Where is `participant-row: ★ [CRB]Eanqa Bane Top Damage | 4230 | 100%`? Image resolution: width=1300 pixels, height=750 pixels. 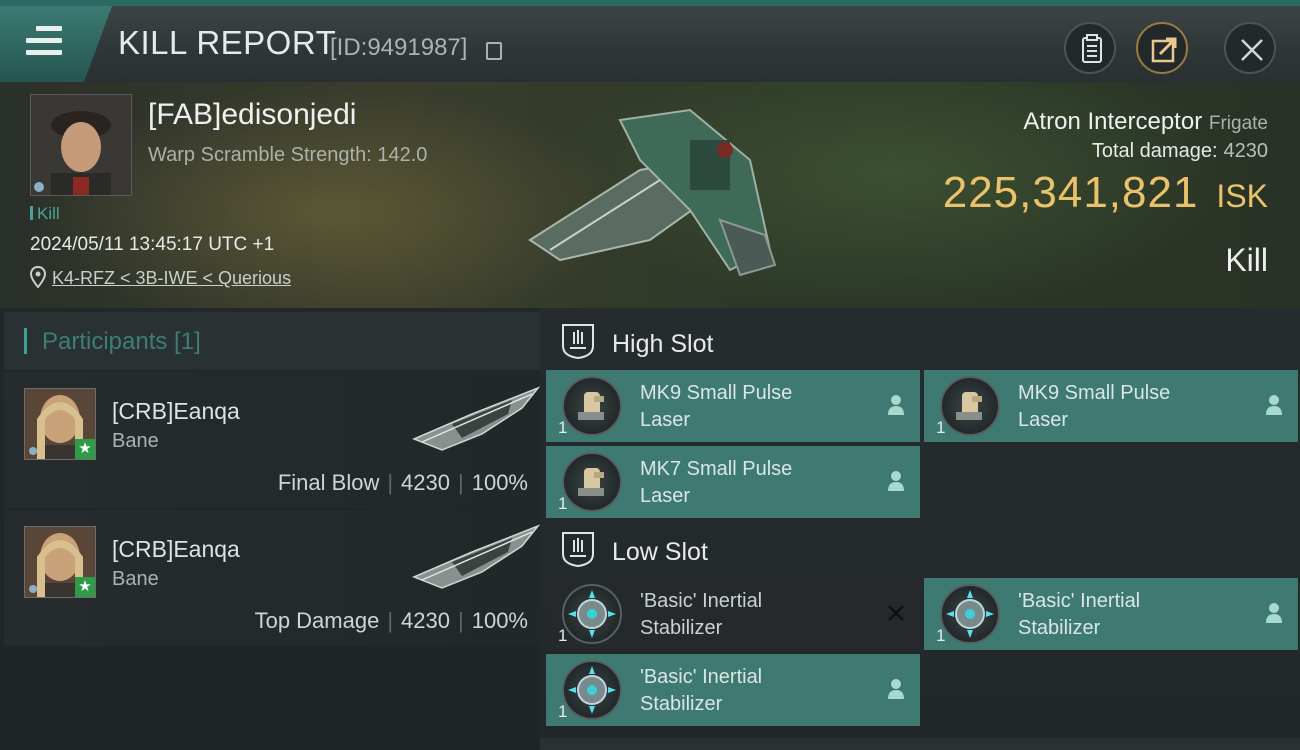
participant-row: ★ [CRB]Eanqa Bane Top Damage | 4230 | 100% is located at coordinates (272, 578).